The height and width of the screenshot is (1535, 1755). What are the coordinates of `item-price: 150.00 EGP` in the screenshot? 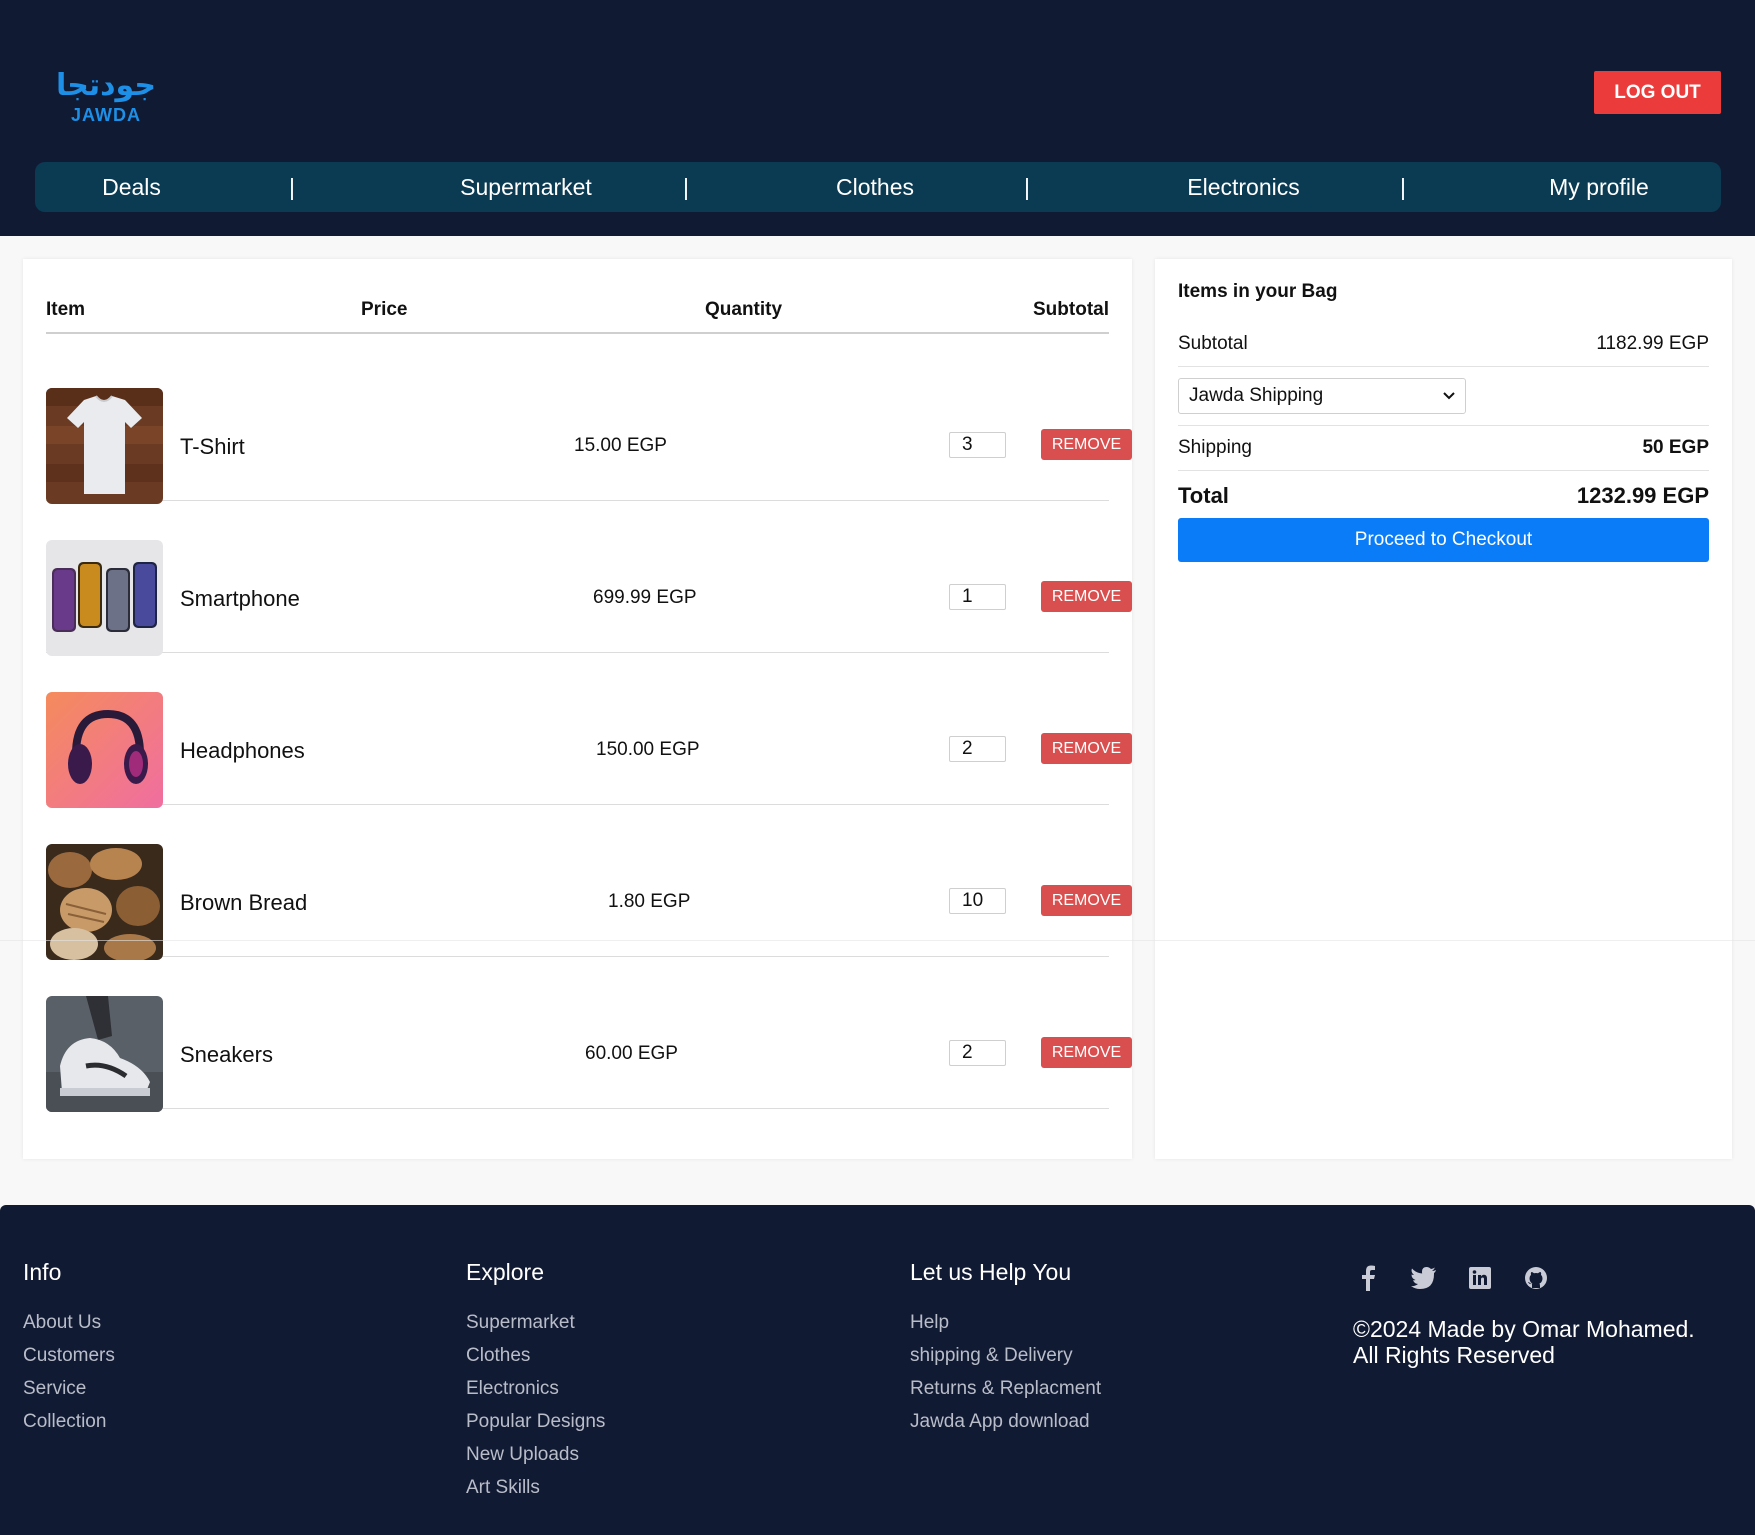 It's located at (648, 749).